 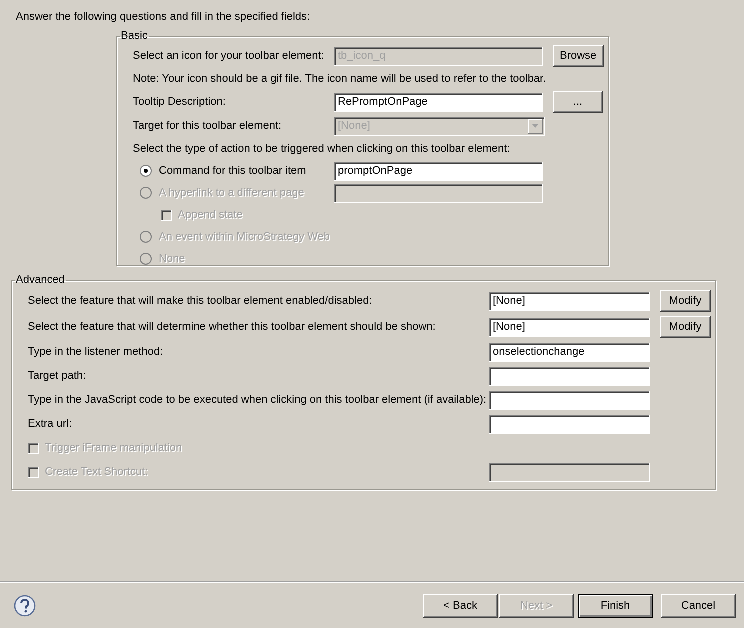 I want to click on help-icon, so click(x=25, y=606).